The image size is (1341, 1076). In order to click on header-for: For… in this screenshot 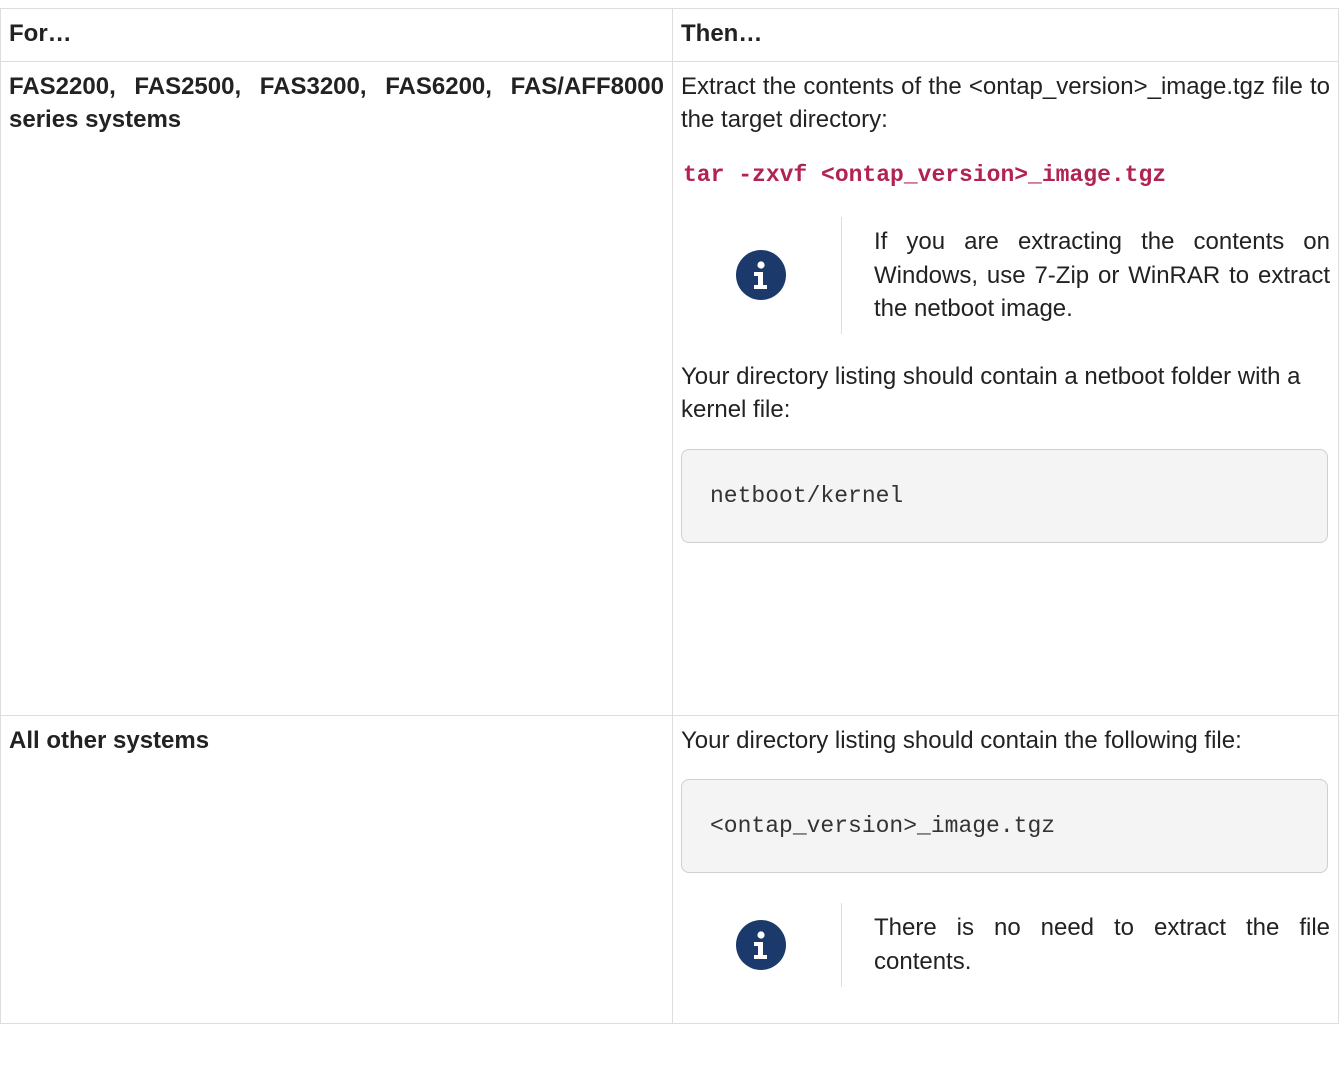, I will do `click(336, 35)`.